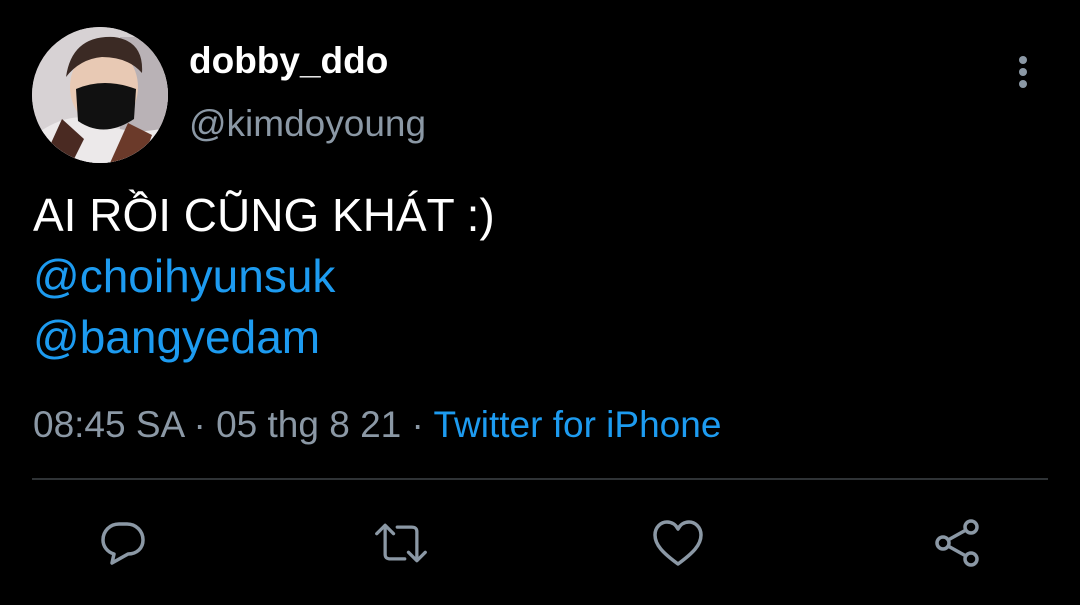 The image size is (1080, 605). I want to click on like-button, so click(678, 543).